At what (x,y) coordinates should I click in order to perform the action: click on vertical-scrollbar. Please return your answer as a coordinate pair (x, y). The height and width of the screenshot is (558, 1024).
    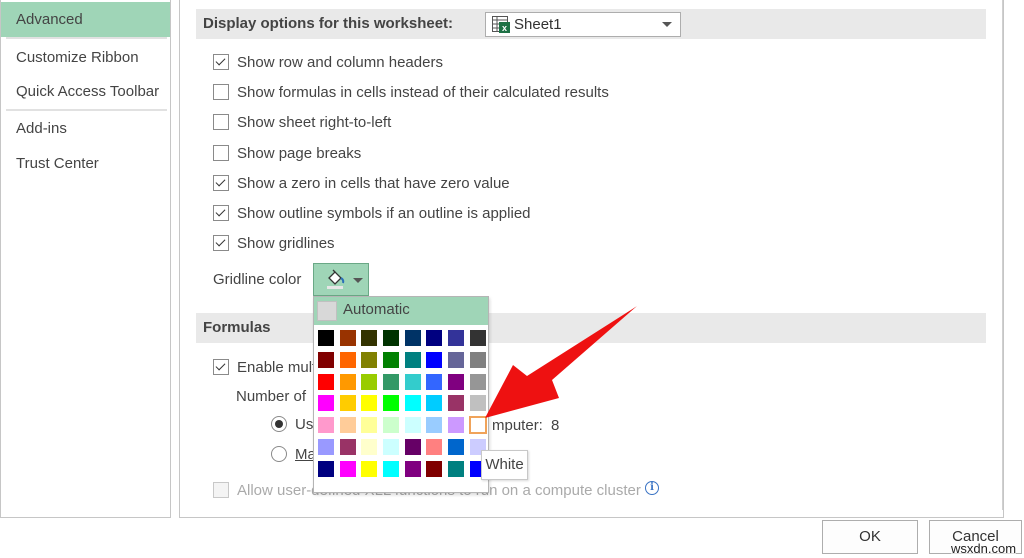
    Looking at the image, I should click on (1003, 255).